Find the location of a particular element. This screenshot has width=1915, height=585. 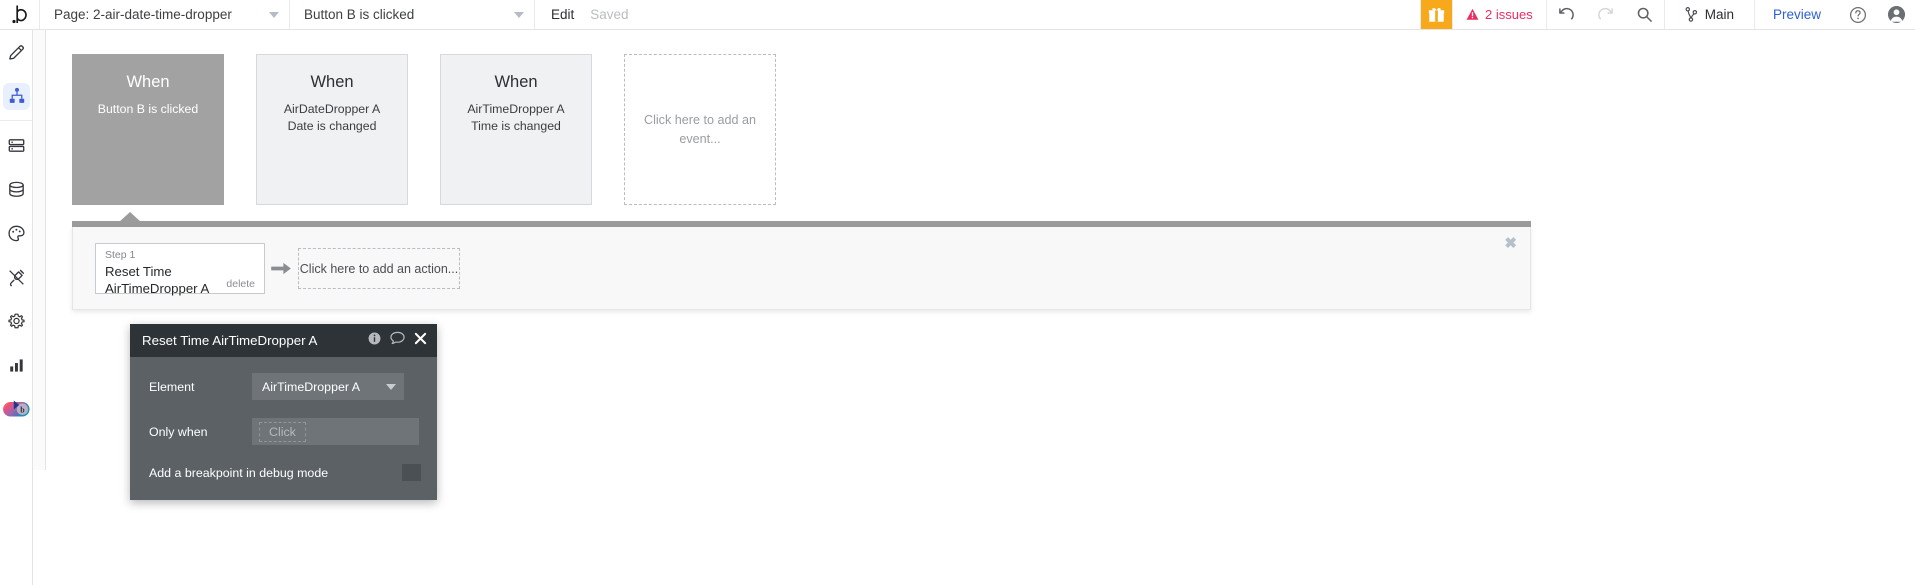

event-card-button-b-clicked: When Button B is clicked is located at coordinates (148, 129).